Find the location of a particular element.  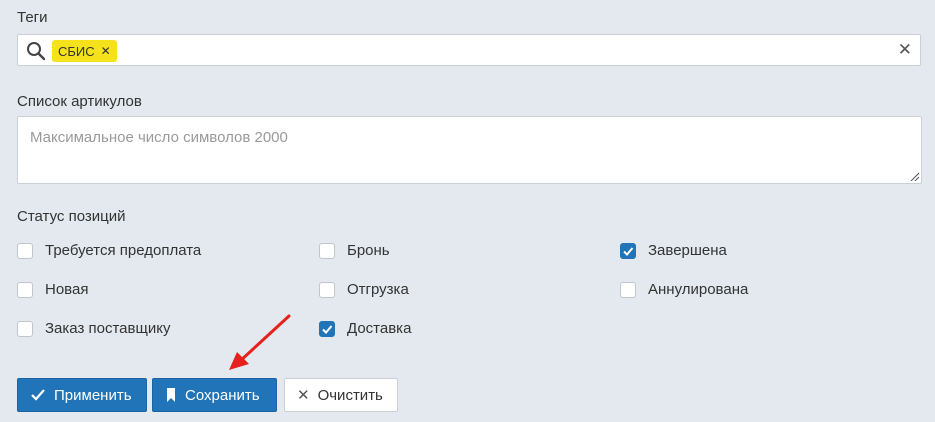

tag-chip: СБИС ✕ is located at coordinates (84, 51).